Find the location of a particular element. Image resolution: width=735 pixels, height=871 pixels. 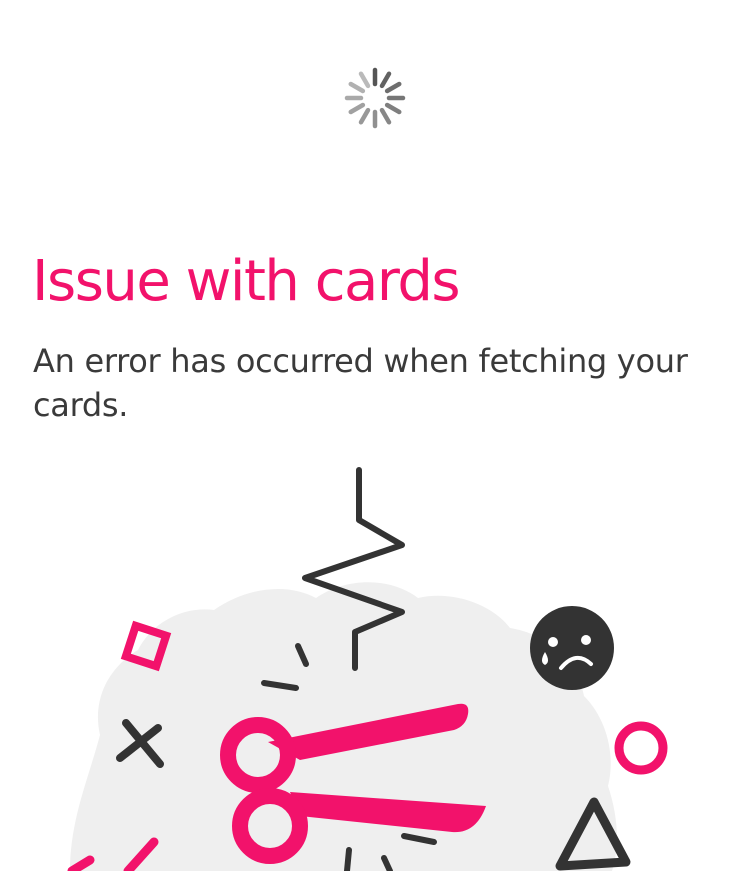

loading-spinner-icon is located at coordinates (375, 98).